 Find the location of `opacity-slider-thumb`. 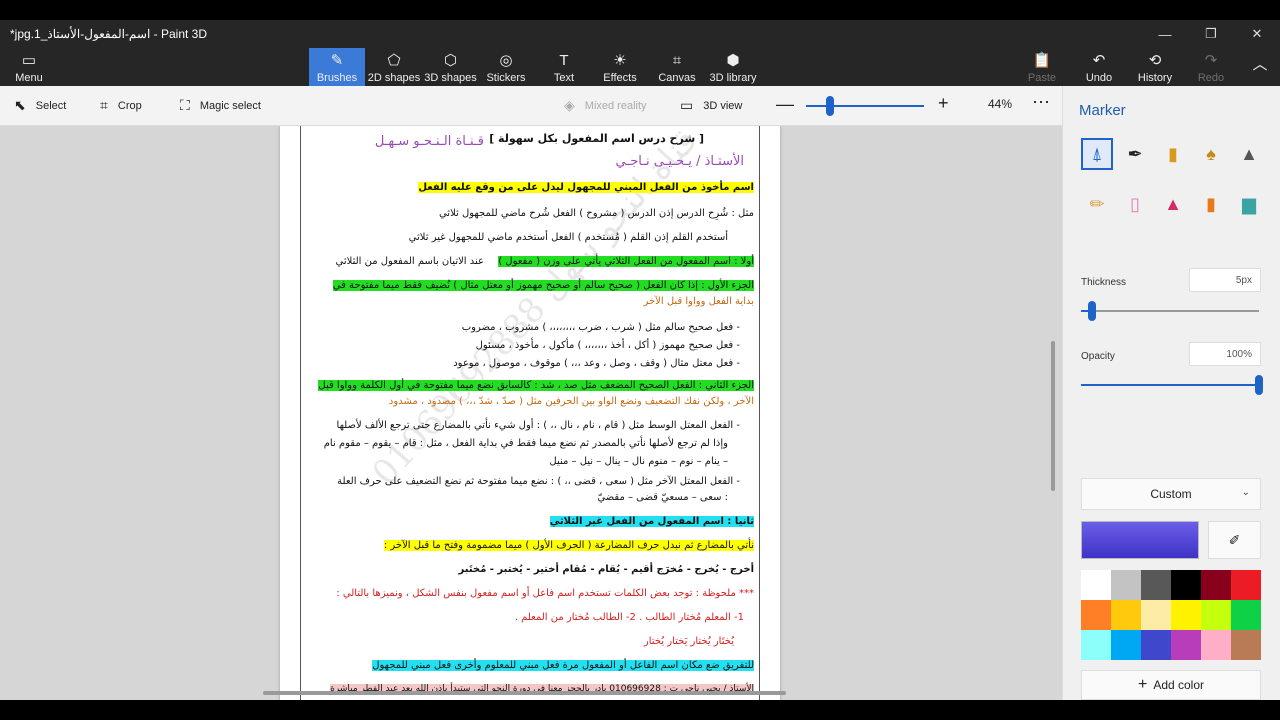

opacity-slider-thumb is located at coordinates (1259, 385).